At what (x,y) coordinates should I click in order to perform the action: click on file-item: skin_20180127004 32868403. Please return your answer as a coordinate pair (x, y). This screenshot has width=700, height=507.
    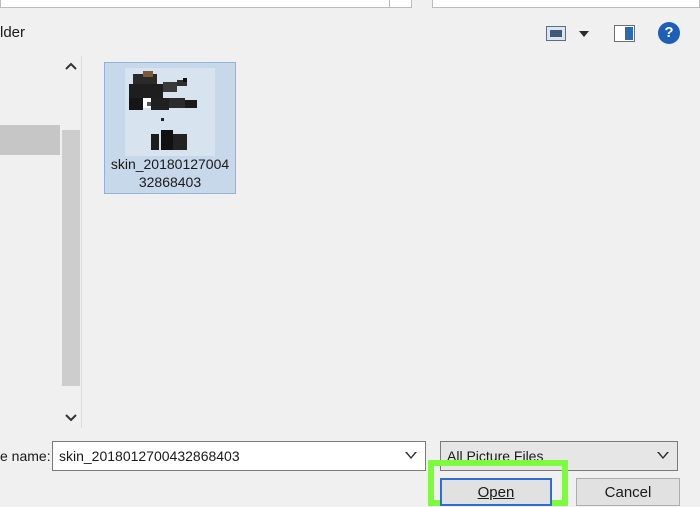
    Looking at the image, I should click on (170, 128).